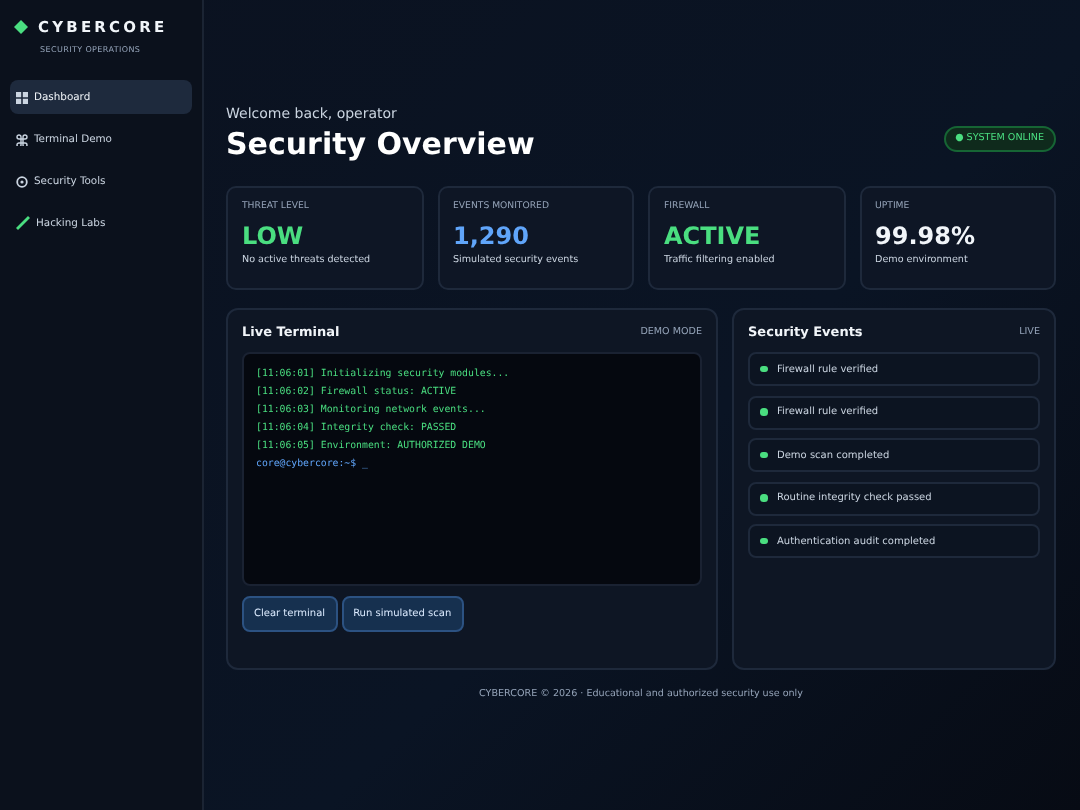  Describe the element at coordinates (22, 97) in the screenshot. I see `grid-icon` at that location.